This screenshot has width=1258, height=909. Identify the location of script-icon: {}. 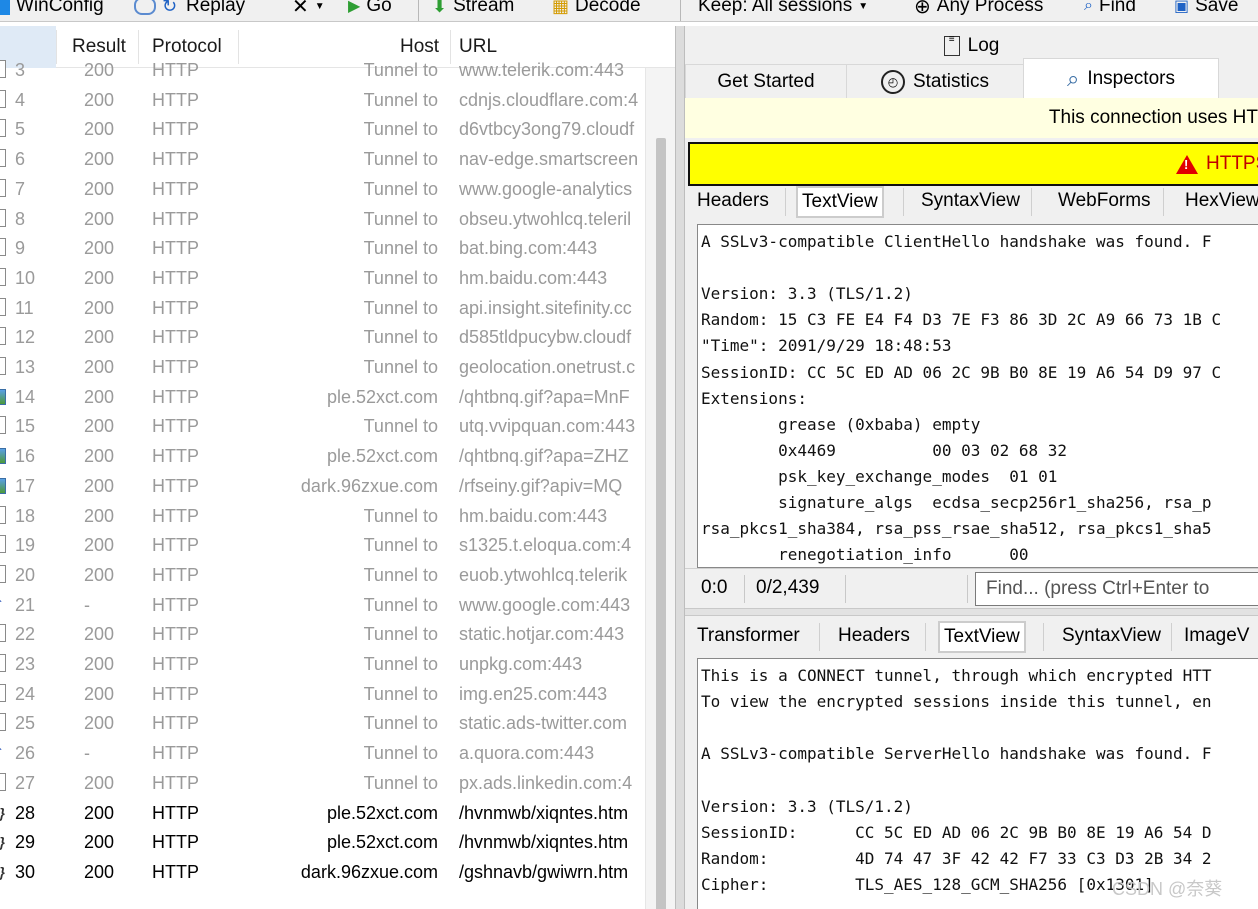
(4, 872).